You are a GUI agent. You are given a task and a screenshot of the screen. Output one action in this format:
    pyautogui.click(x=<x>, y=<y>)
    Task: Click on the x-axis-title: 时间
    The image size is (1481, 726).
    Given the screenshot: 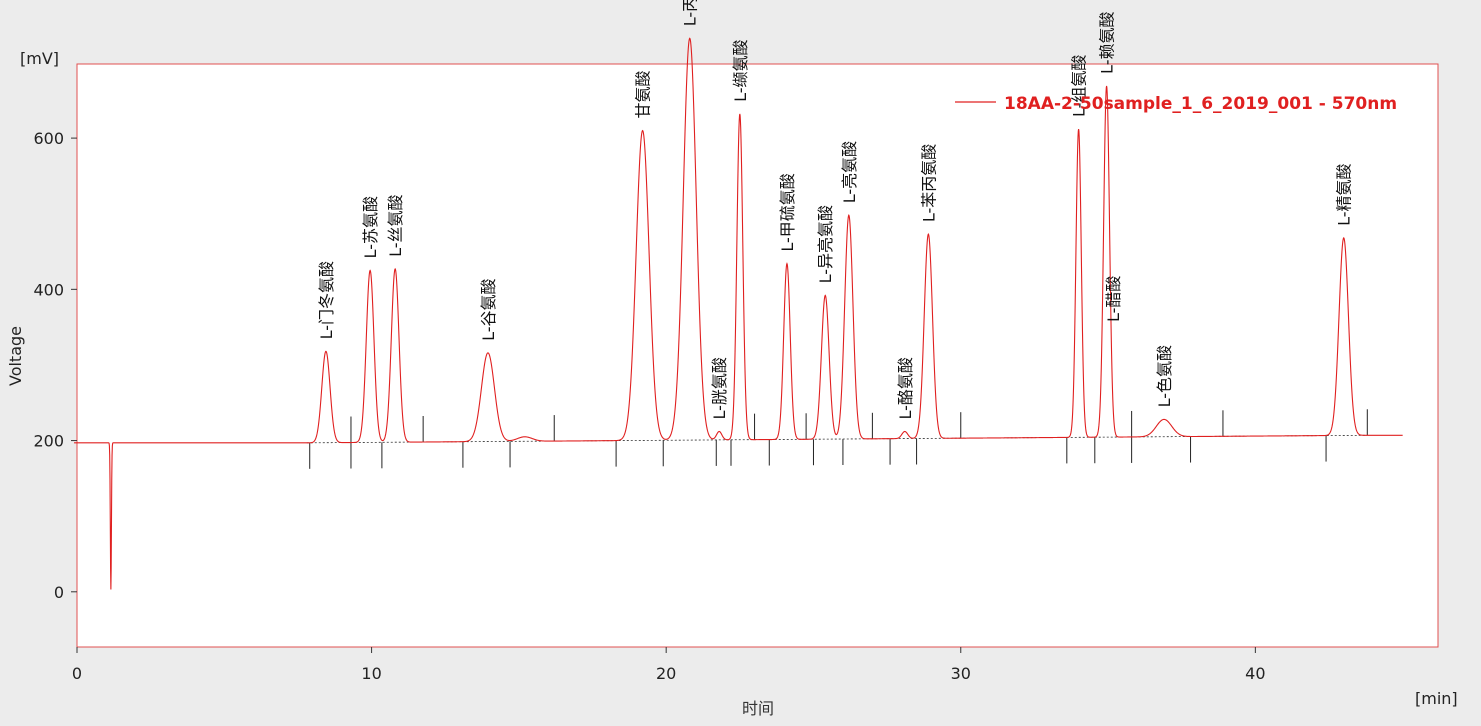 What is the action you would take?
    pyautogui.click(x=758, y=708)
    